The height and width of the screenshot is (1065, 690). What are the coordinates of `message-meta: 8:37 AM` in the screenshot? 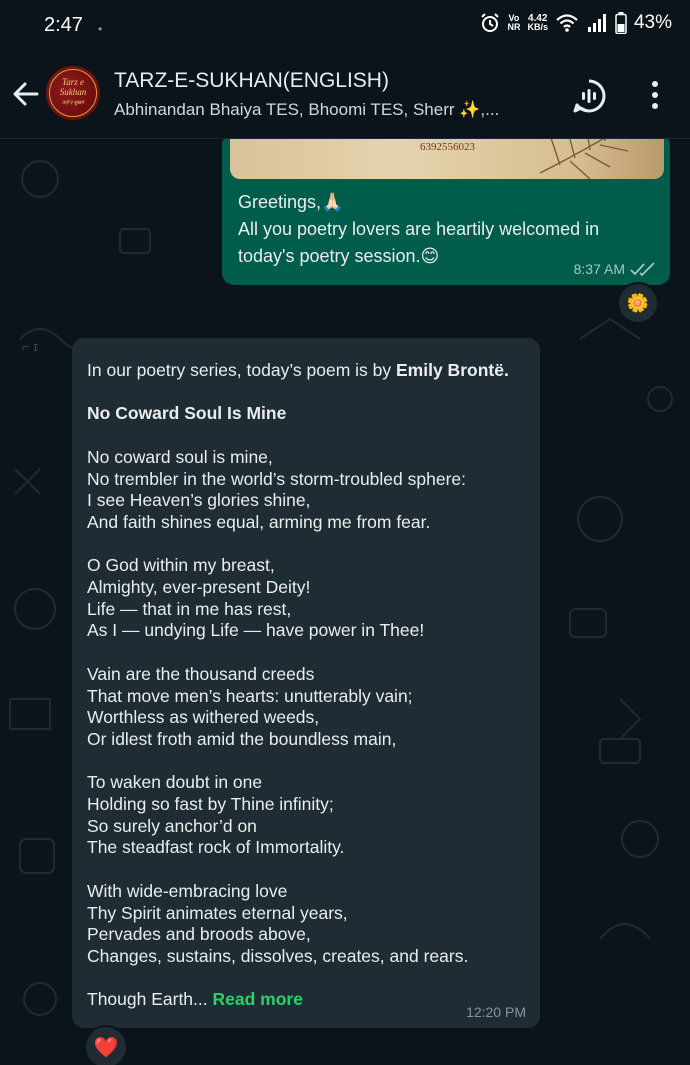 It's located at (615, 269).